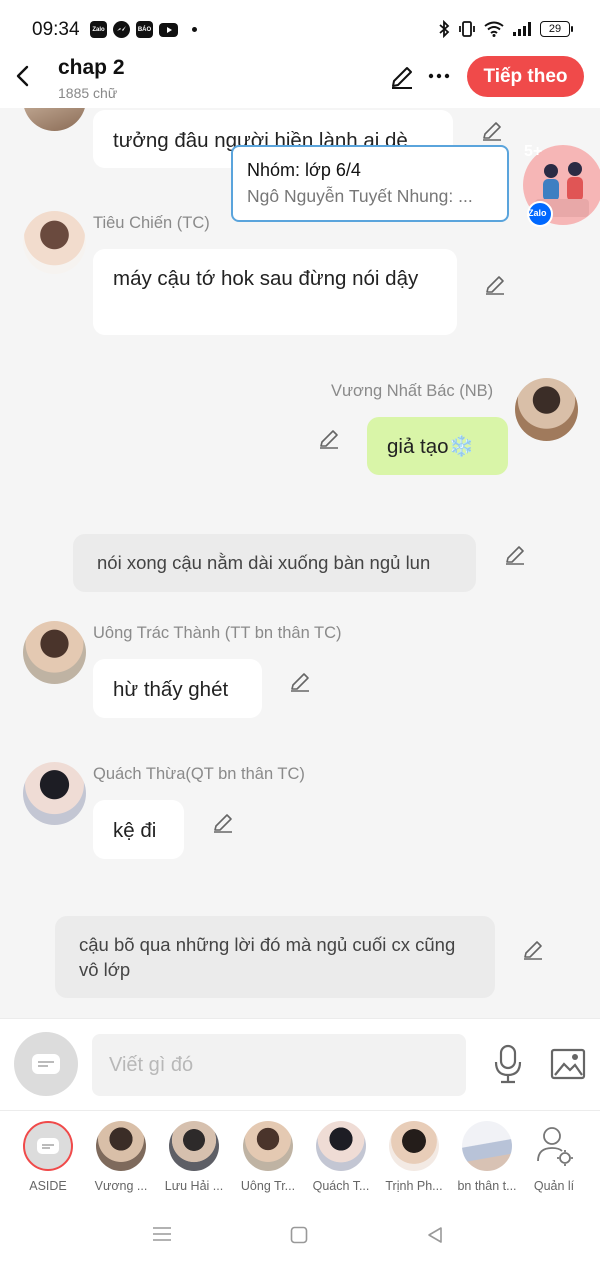 This screenshot has height=1267, width=600. What do you see at coordinates (194, 29) in the screenshot?
I see `notification-dot-icon` at bounding box center [194, 29].